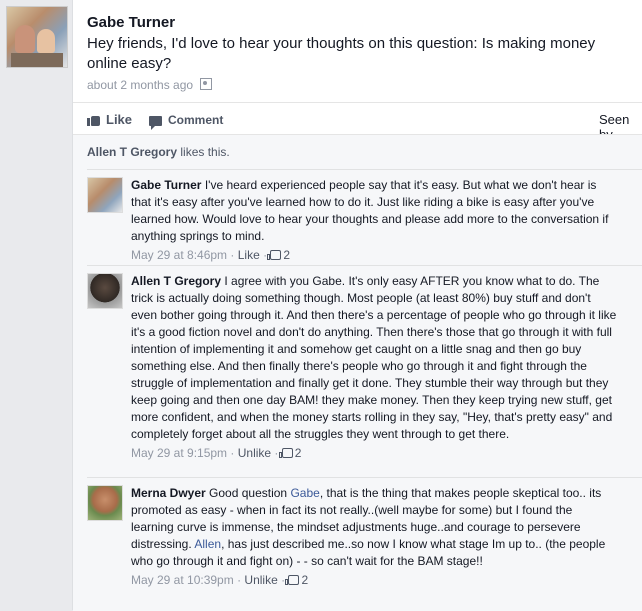  What do you see at coordinates (207, 544) in the screenshot?
I see `mention-link: Allen` at bounding box center [207, 544].